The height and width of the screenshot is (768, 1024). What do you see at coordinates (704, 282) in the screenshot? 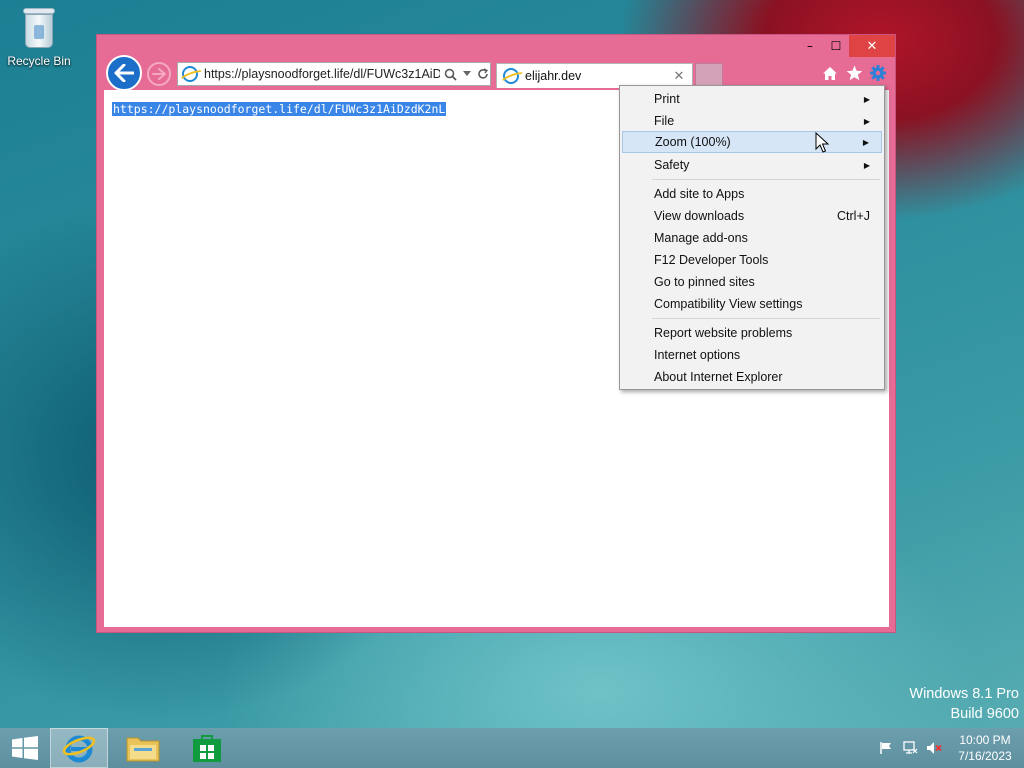
I see `menu-item-label: Go to pinned sites` at bounding box center [704, 282].